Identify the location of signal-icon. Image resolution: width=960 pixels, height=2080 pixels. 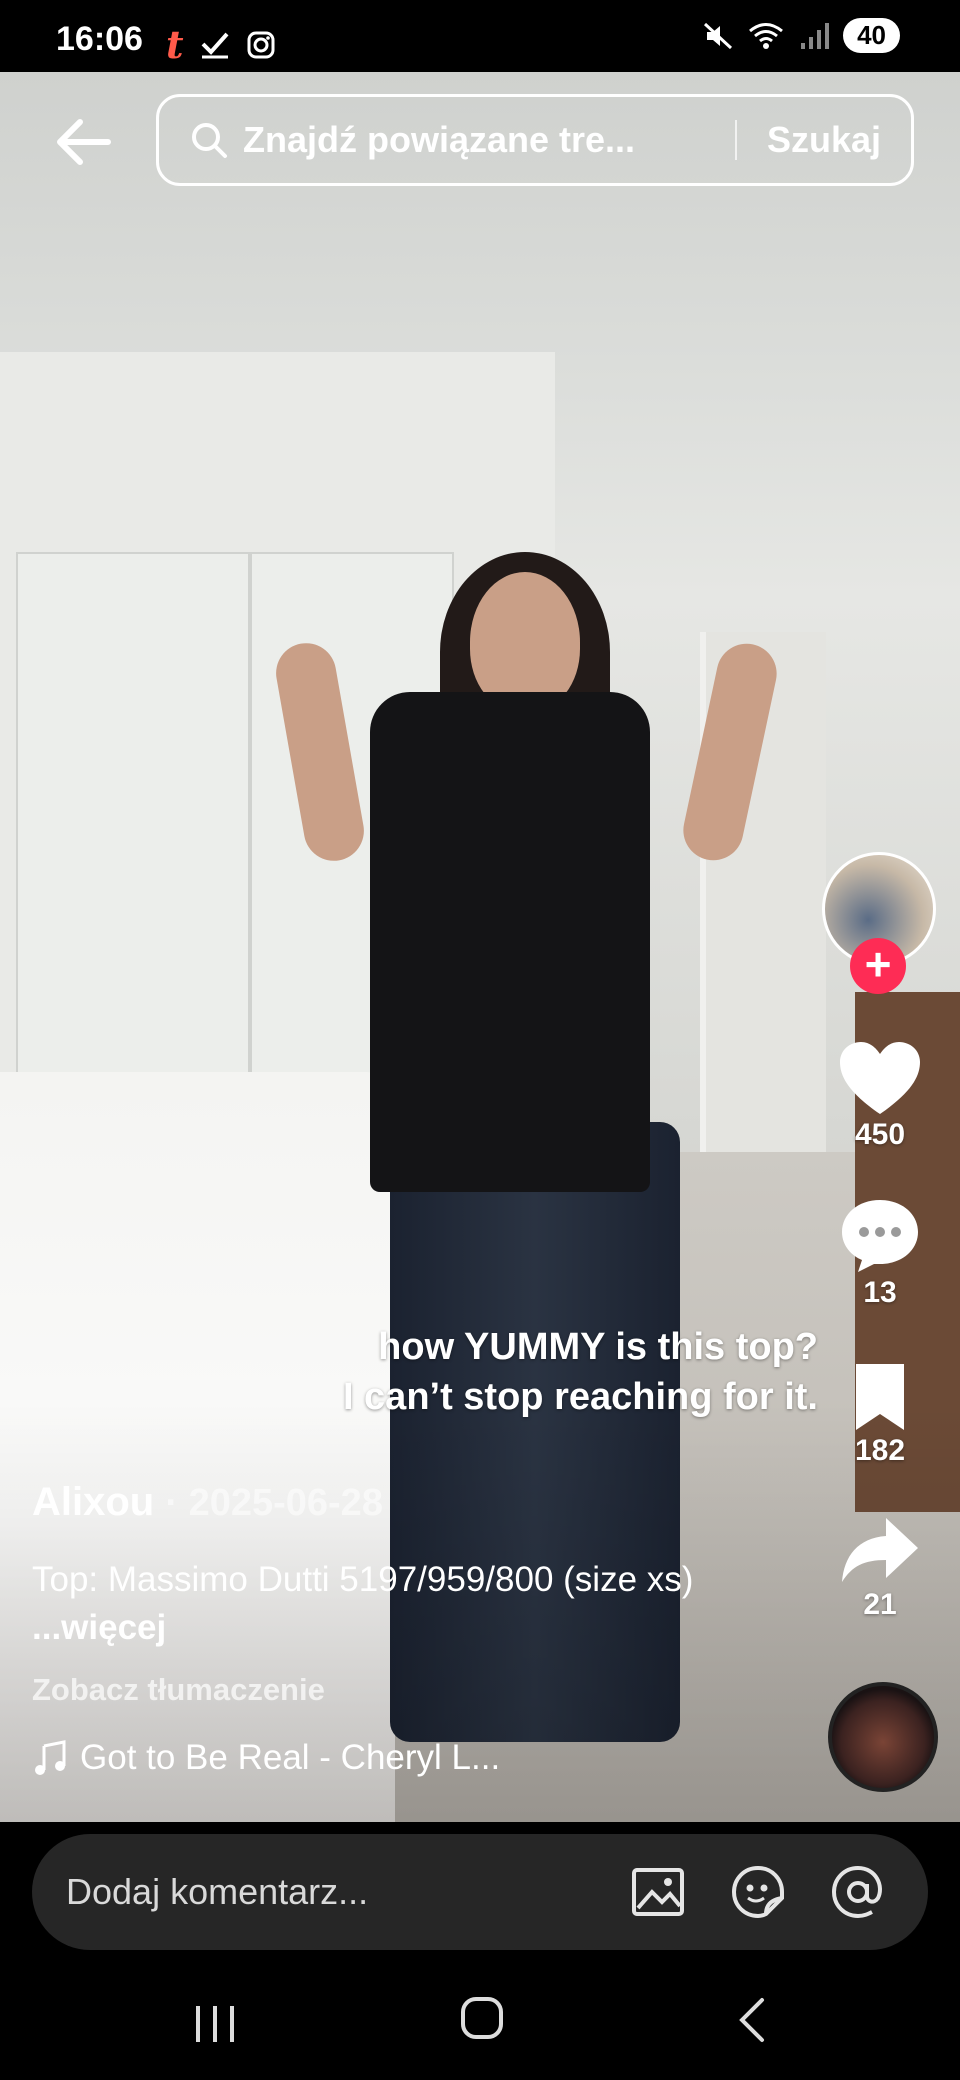
(815, 35).